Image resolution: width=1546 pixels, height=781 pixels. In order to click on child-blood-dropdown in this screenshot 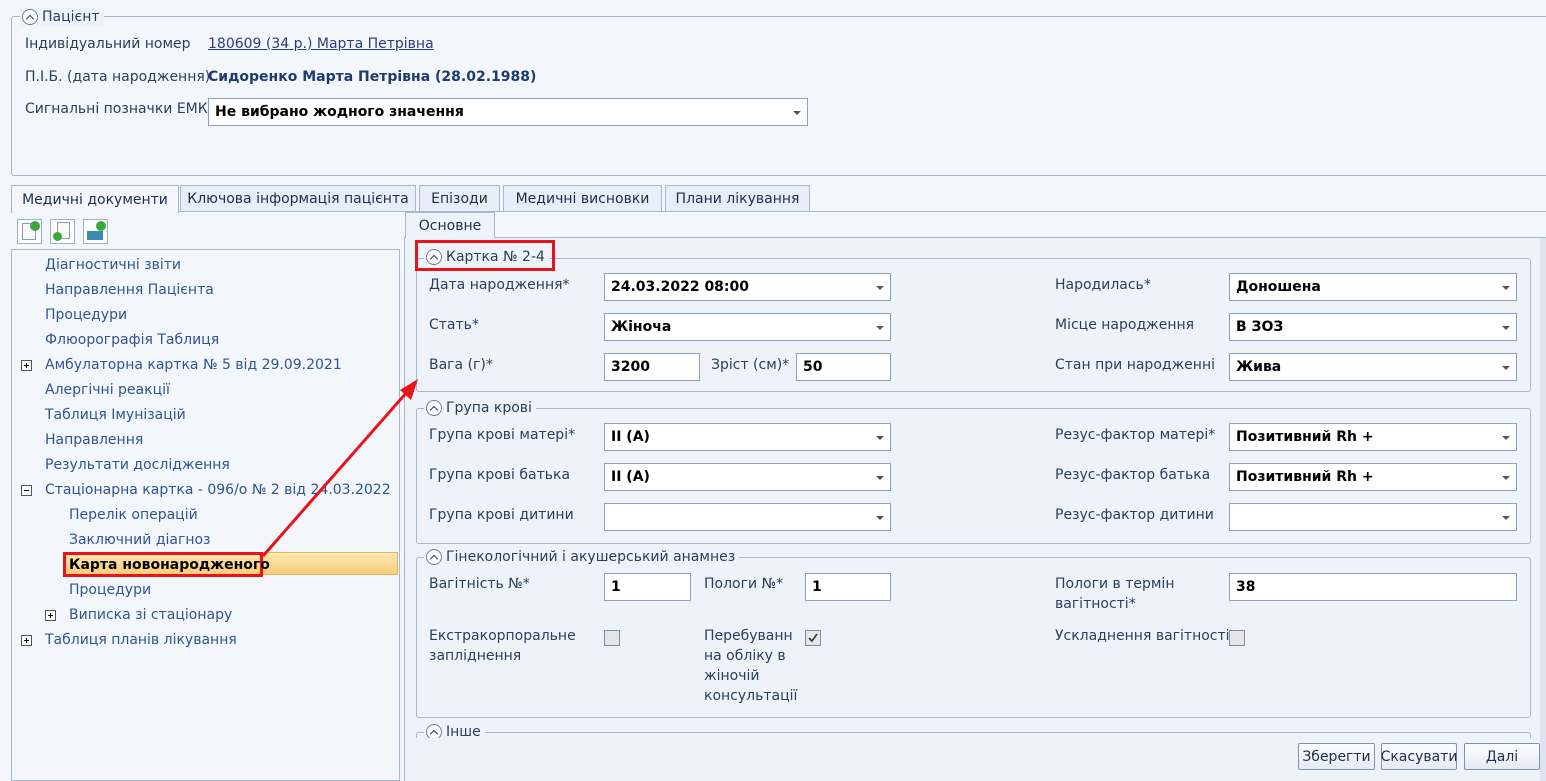, I will do `click(747, 517)`.